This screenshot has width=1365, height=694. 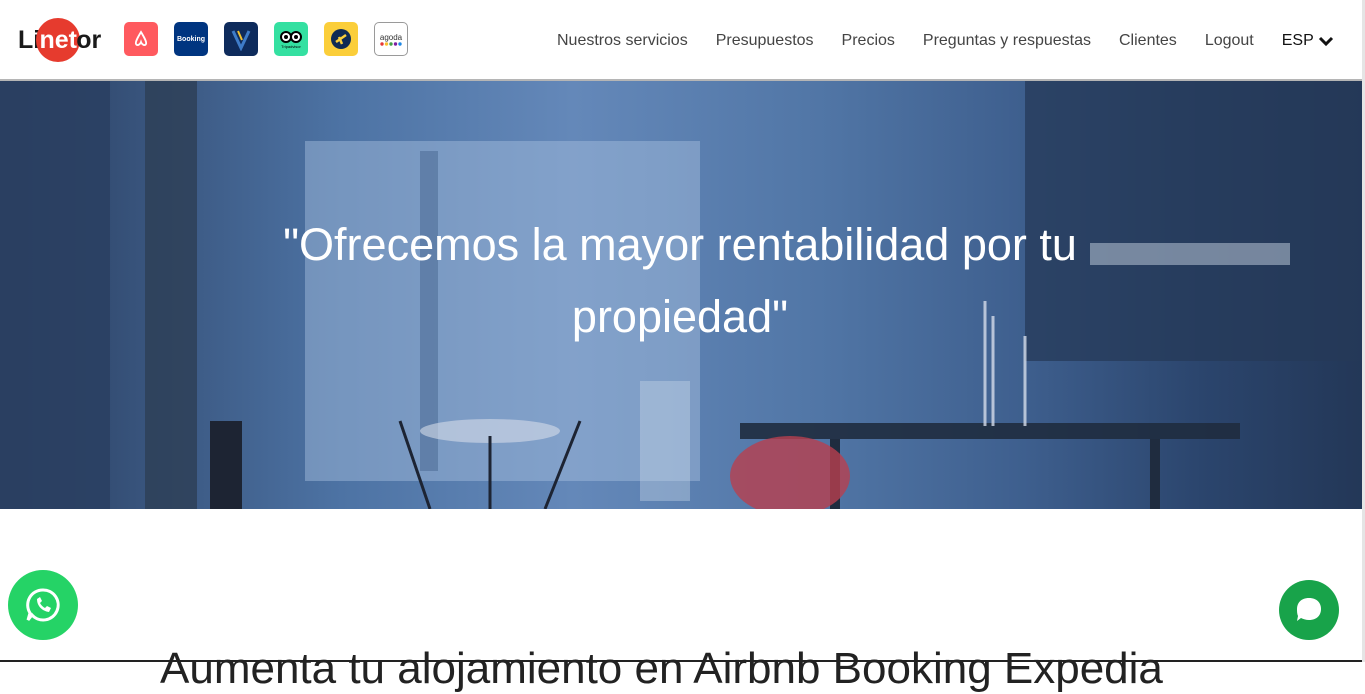 What do you see at coordinates (1325, 41) in the screenshot?
I see `chevron-down-icon` at bounding box center [1325, 41].